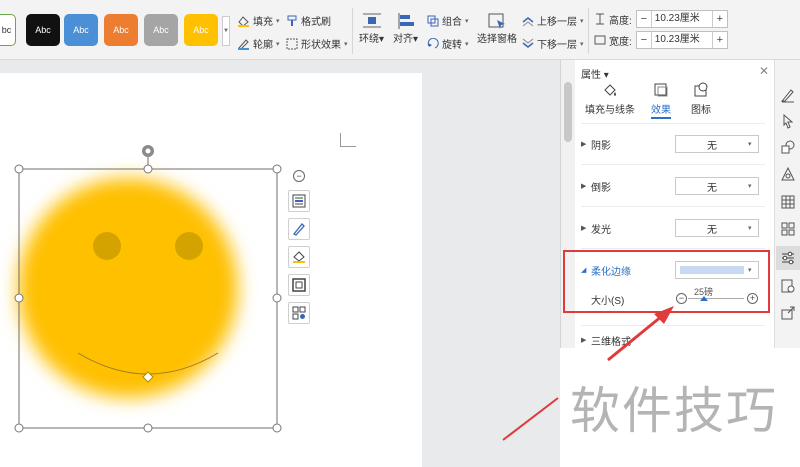 This screenshot has width=800, height=467. I want to click on toolbar-divider, so click(588, 31).